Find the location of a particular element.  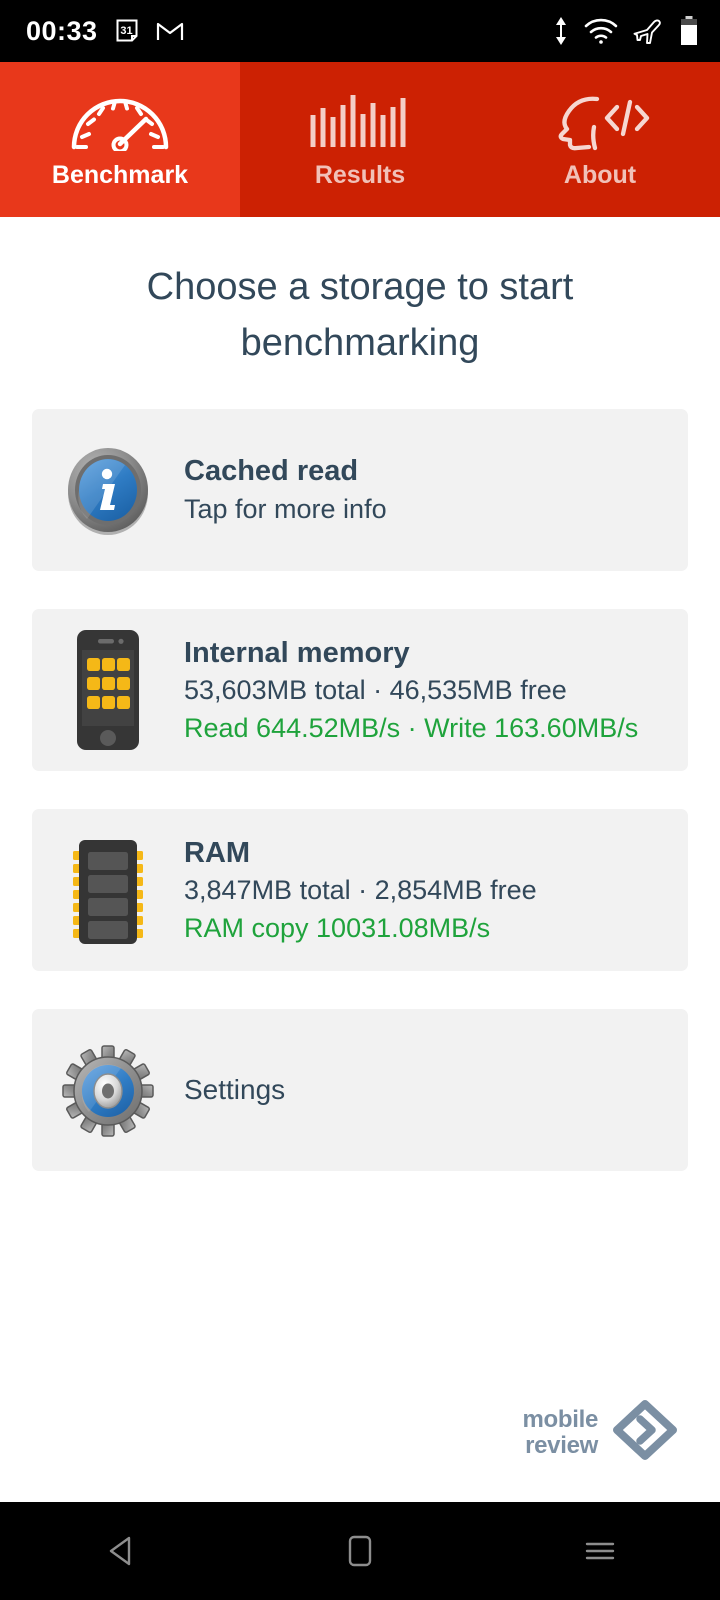

mobile-review-logo: mobile review is located at coordinates (600, 1432).